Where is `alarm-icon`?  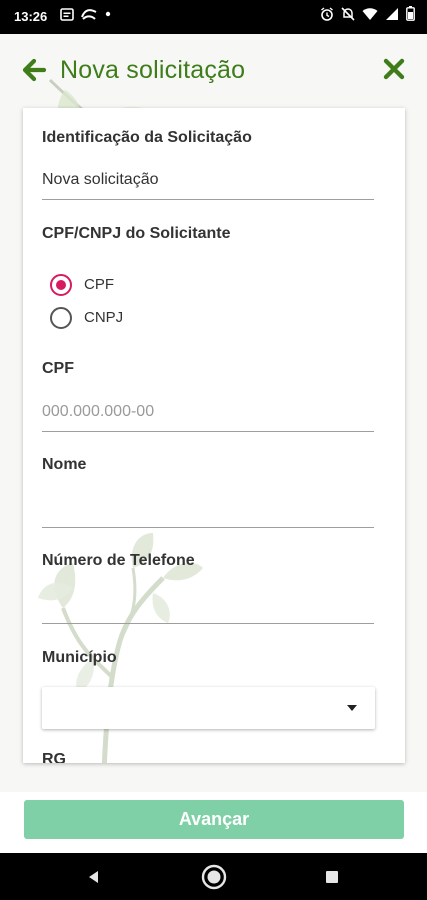
alarm-icon is located at coordinates (327, 13).